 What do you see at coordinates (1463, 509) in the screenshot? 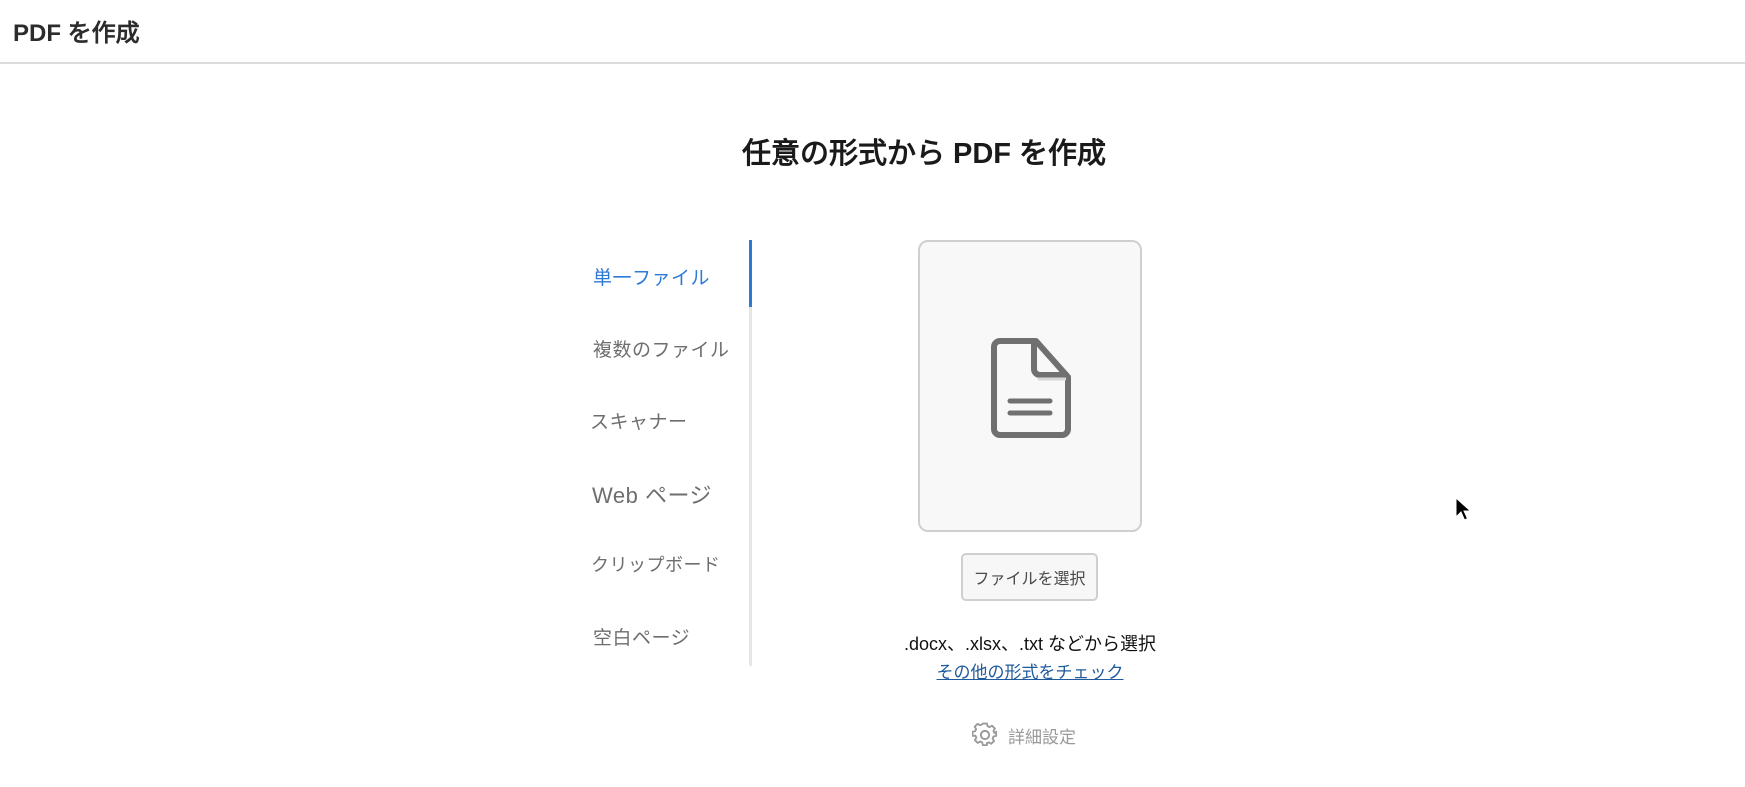
I see `mouse-cursor-icon` at bounding box center [1463, 509].